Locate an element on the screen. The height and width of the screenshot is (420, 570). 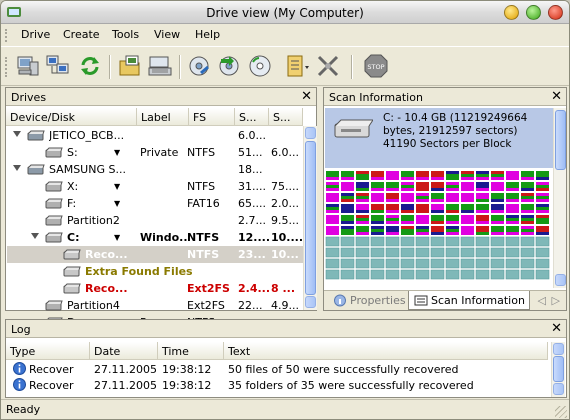
menu-grip is located at coordinates (6, 35).